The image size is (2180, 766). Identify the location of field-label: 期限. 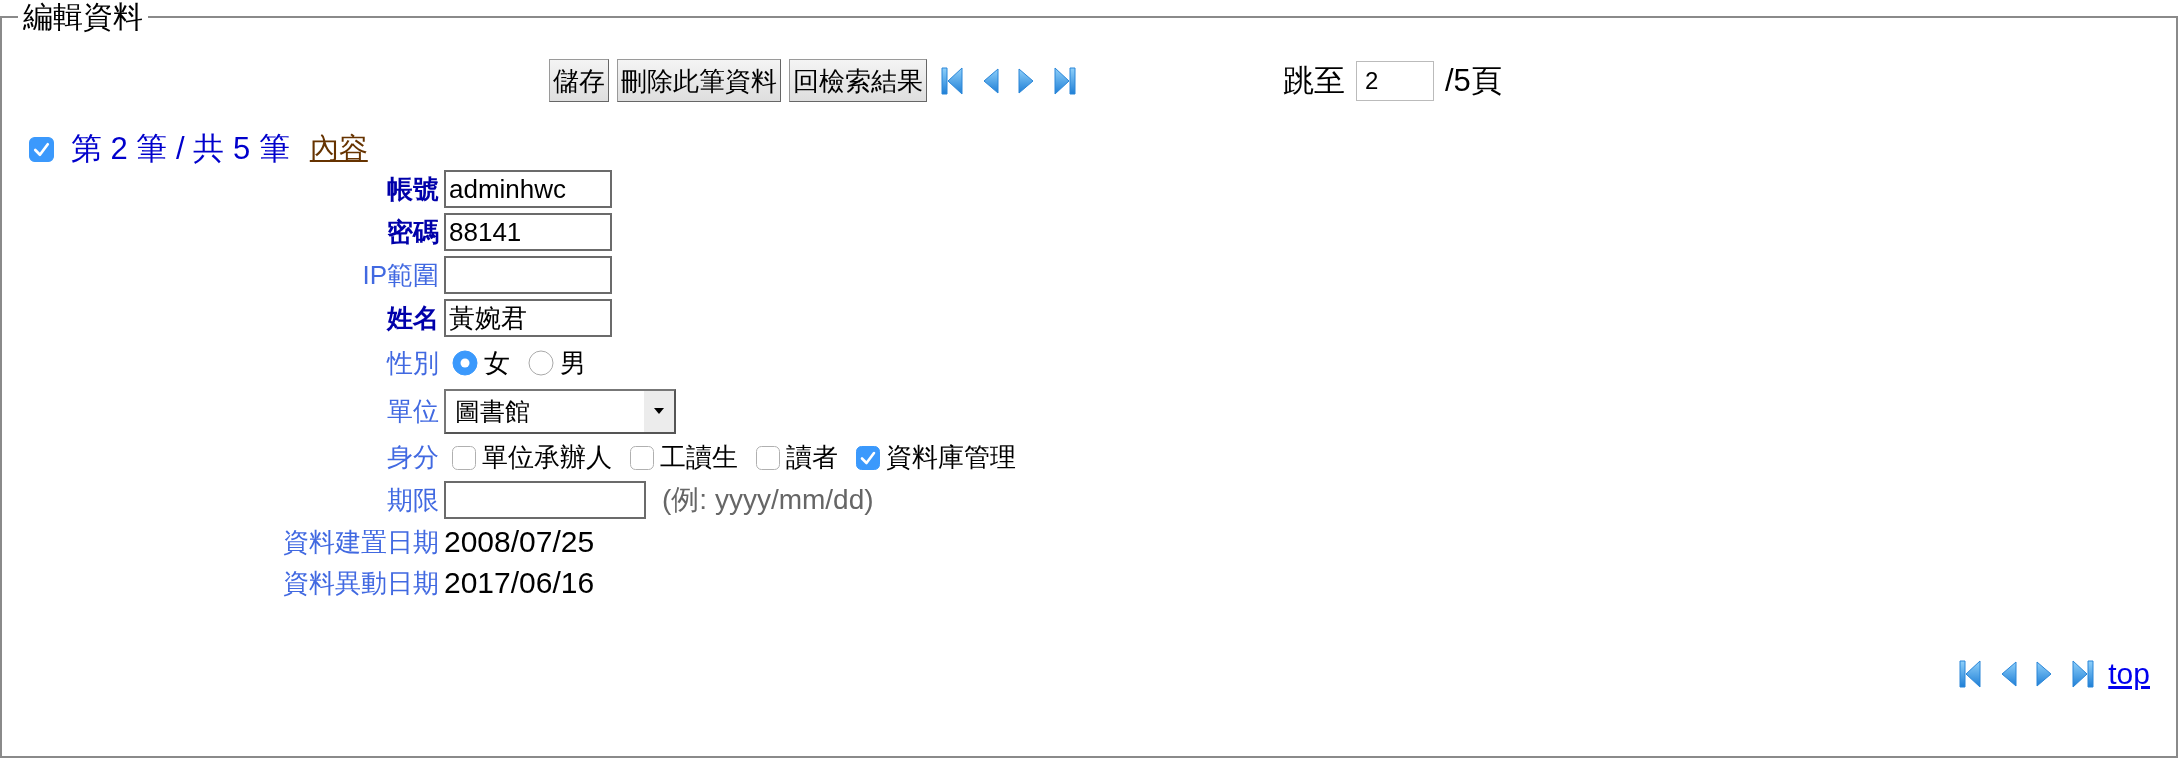
(413, 500).